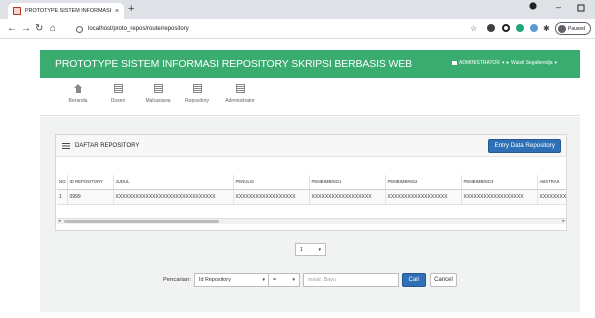 This screenshot has width=595, height=318. I want to click on column-header: PEMBIMBING3, so click(498, 182).